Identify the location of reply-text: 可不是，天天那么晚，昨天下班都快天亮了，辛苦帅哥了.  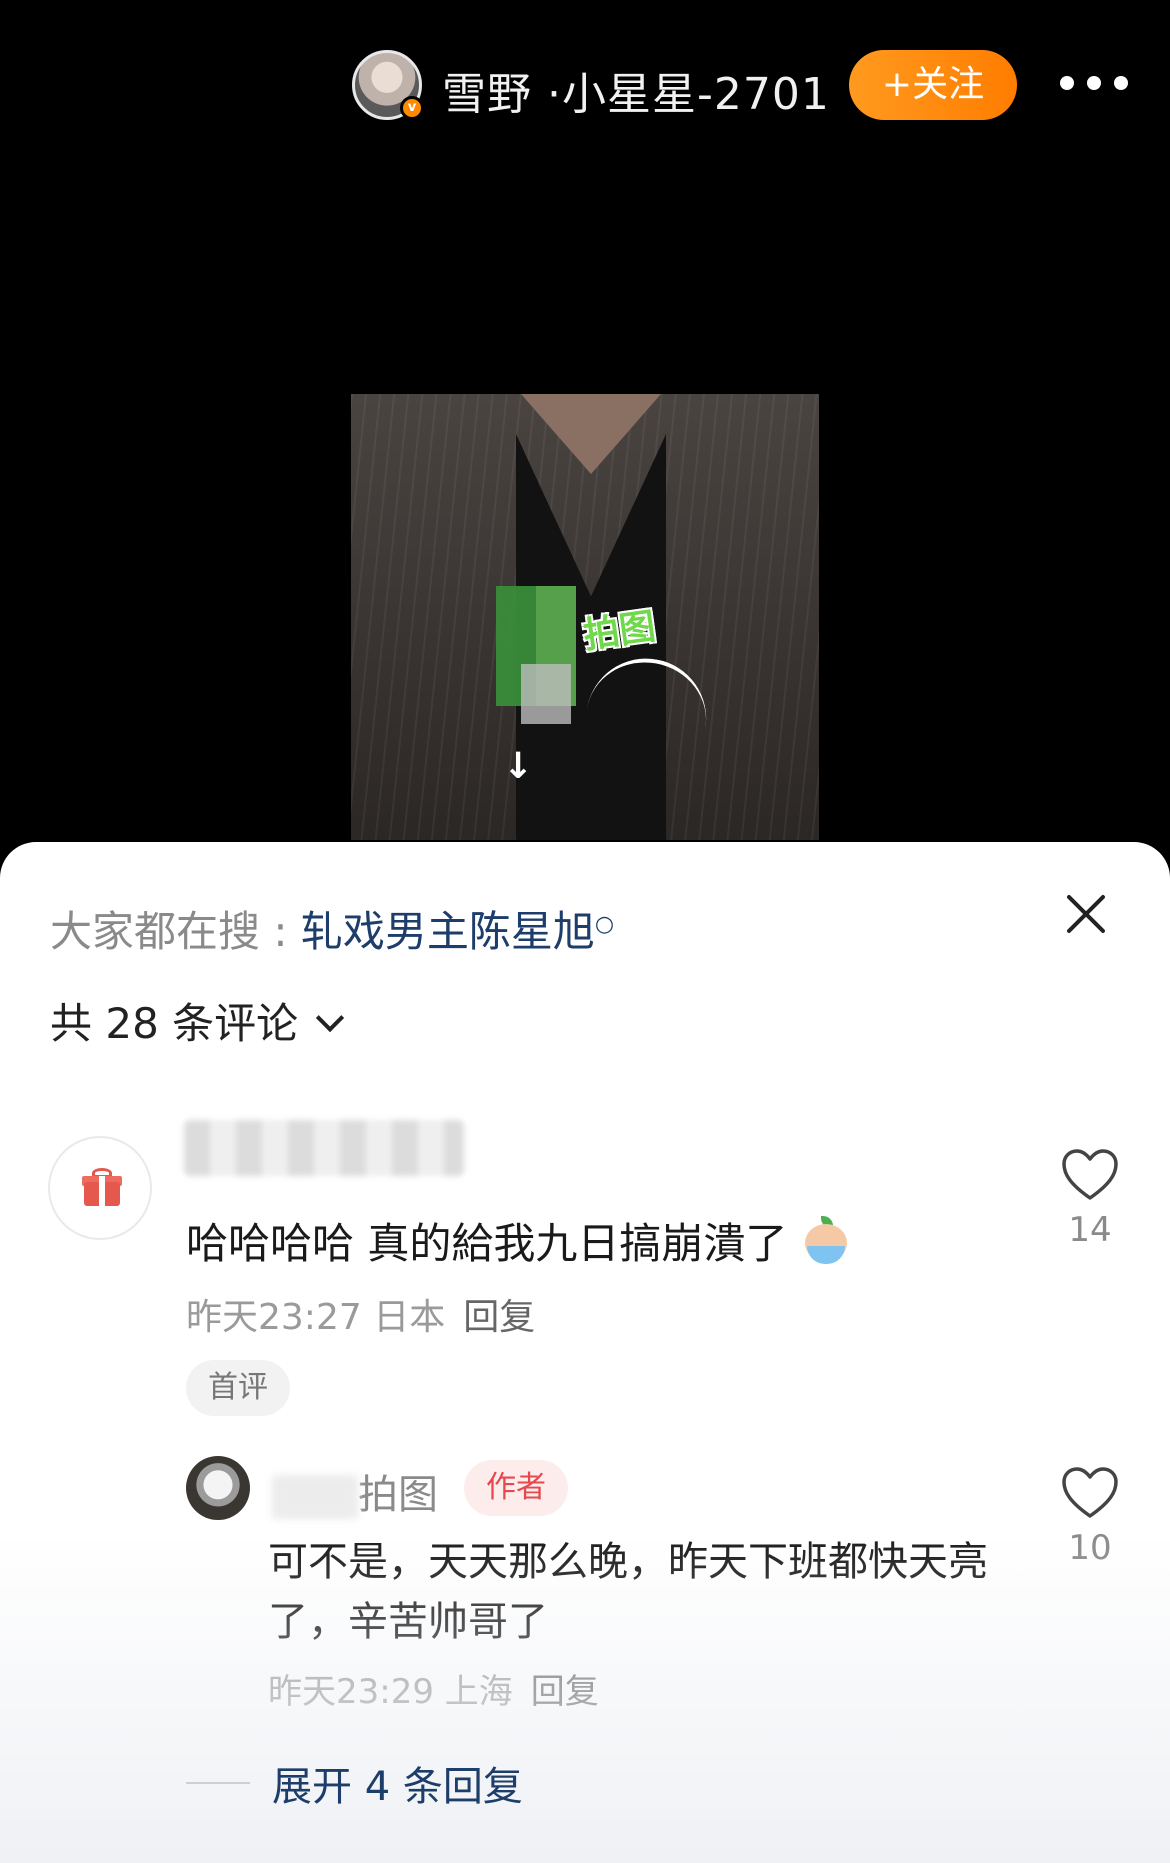
(628, 1592).